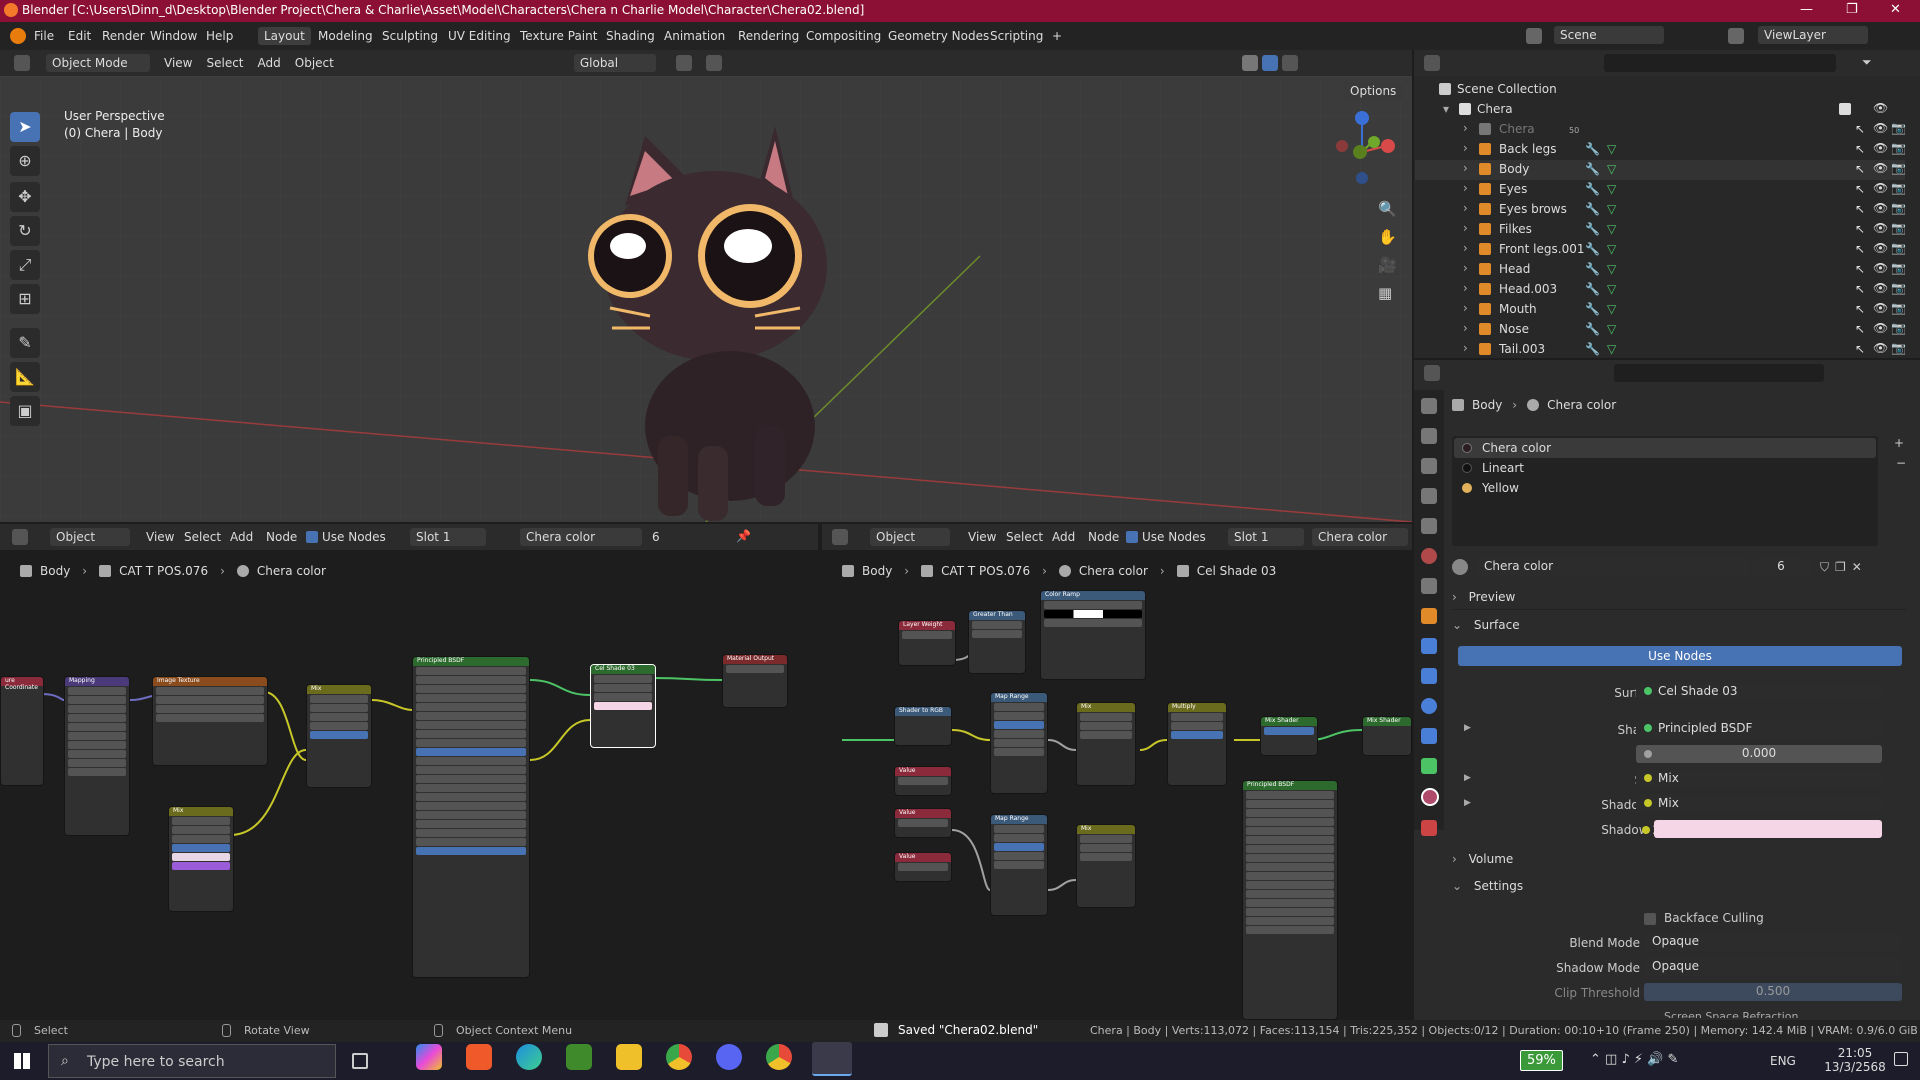 This screenshot has height=1080, width=1920. Describe the element at coordinates (25, 197) in the screenshot. I see `move-tool-icon: ✥` at that location.